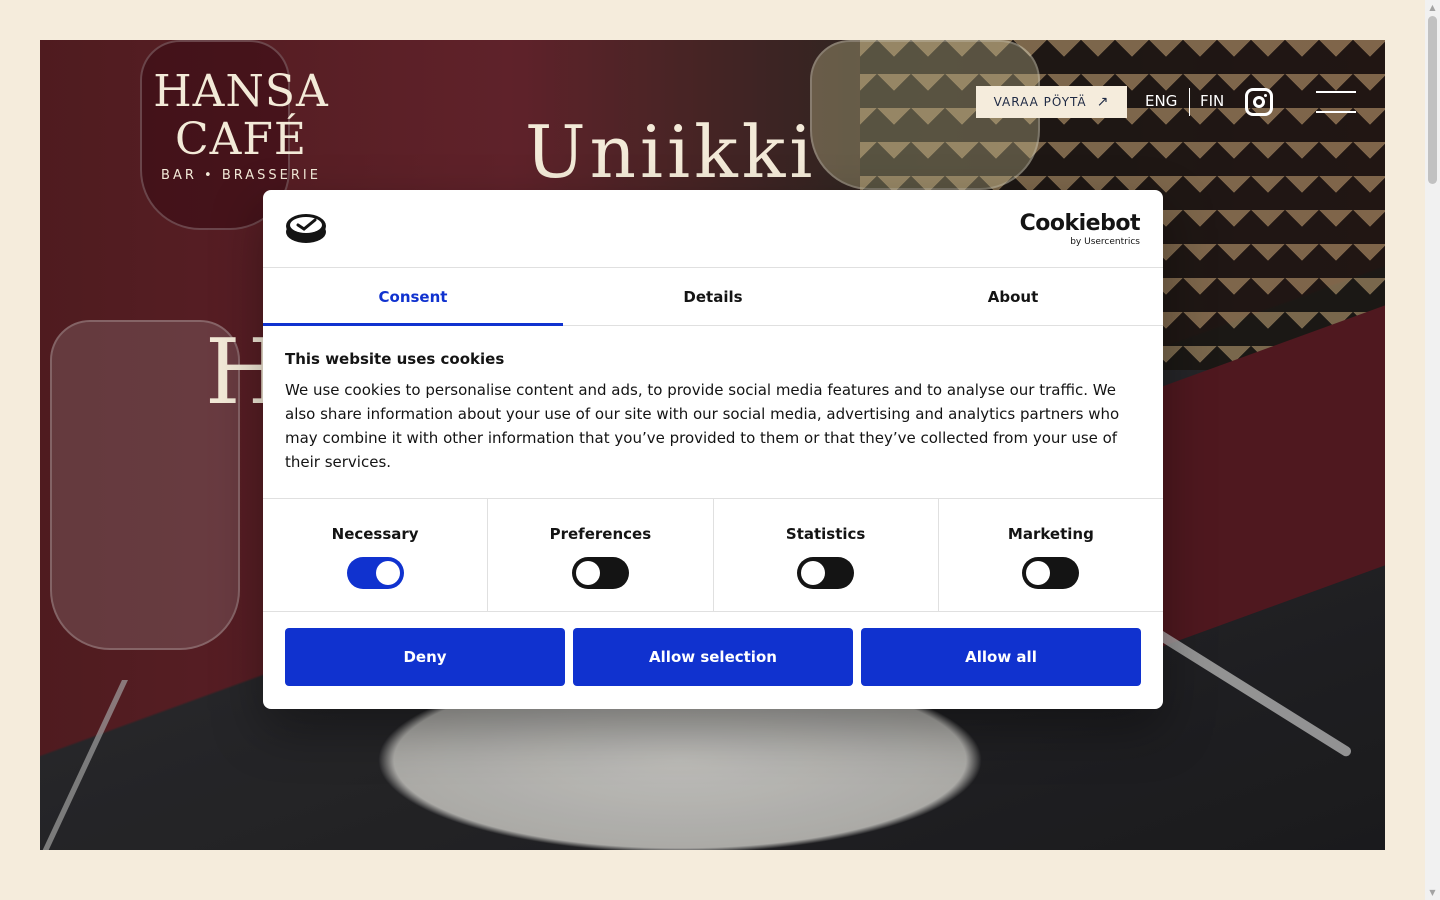  What do you see at coordinates (1259, 102) in the screenshot?
I see `instagram-icon` at bounding box center [1259, 102].